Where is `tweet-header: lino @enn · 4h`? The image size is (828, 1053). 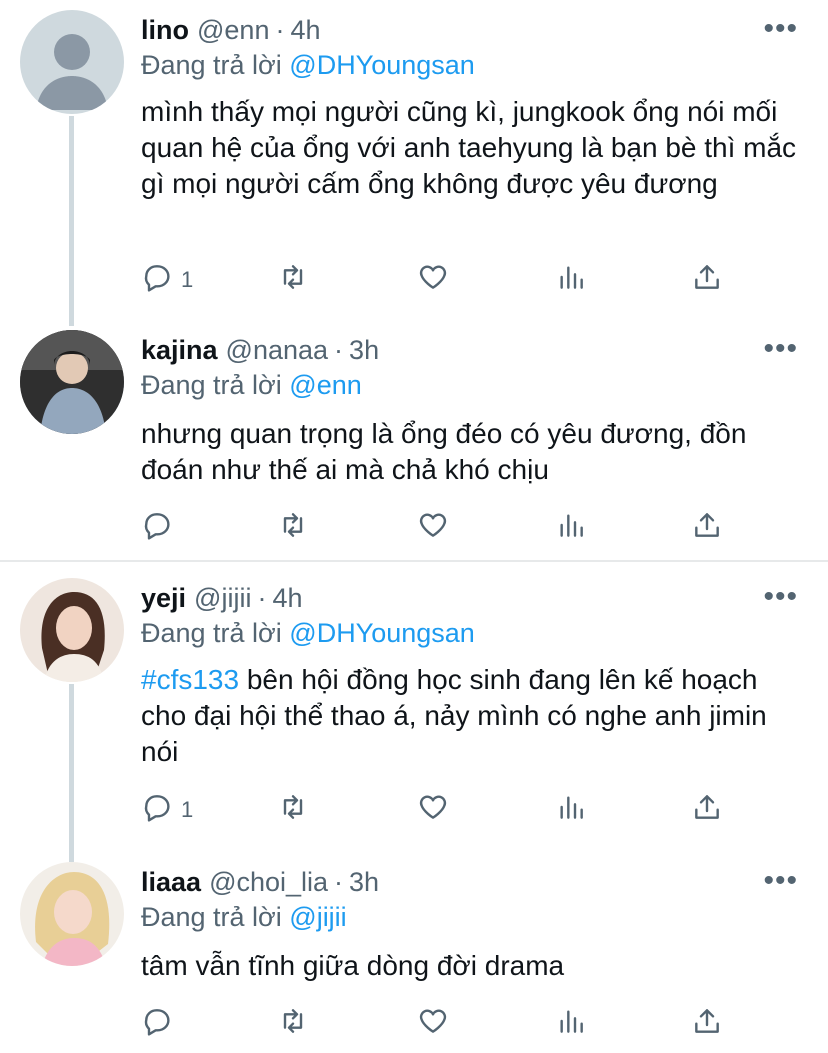
tweet-header: lino @enn · 4h is located at coordinates (231, 30).